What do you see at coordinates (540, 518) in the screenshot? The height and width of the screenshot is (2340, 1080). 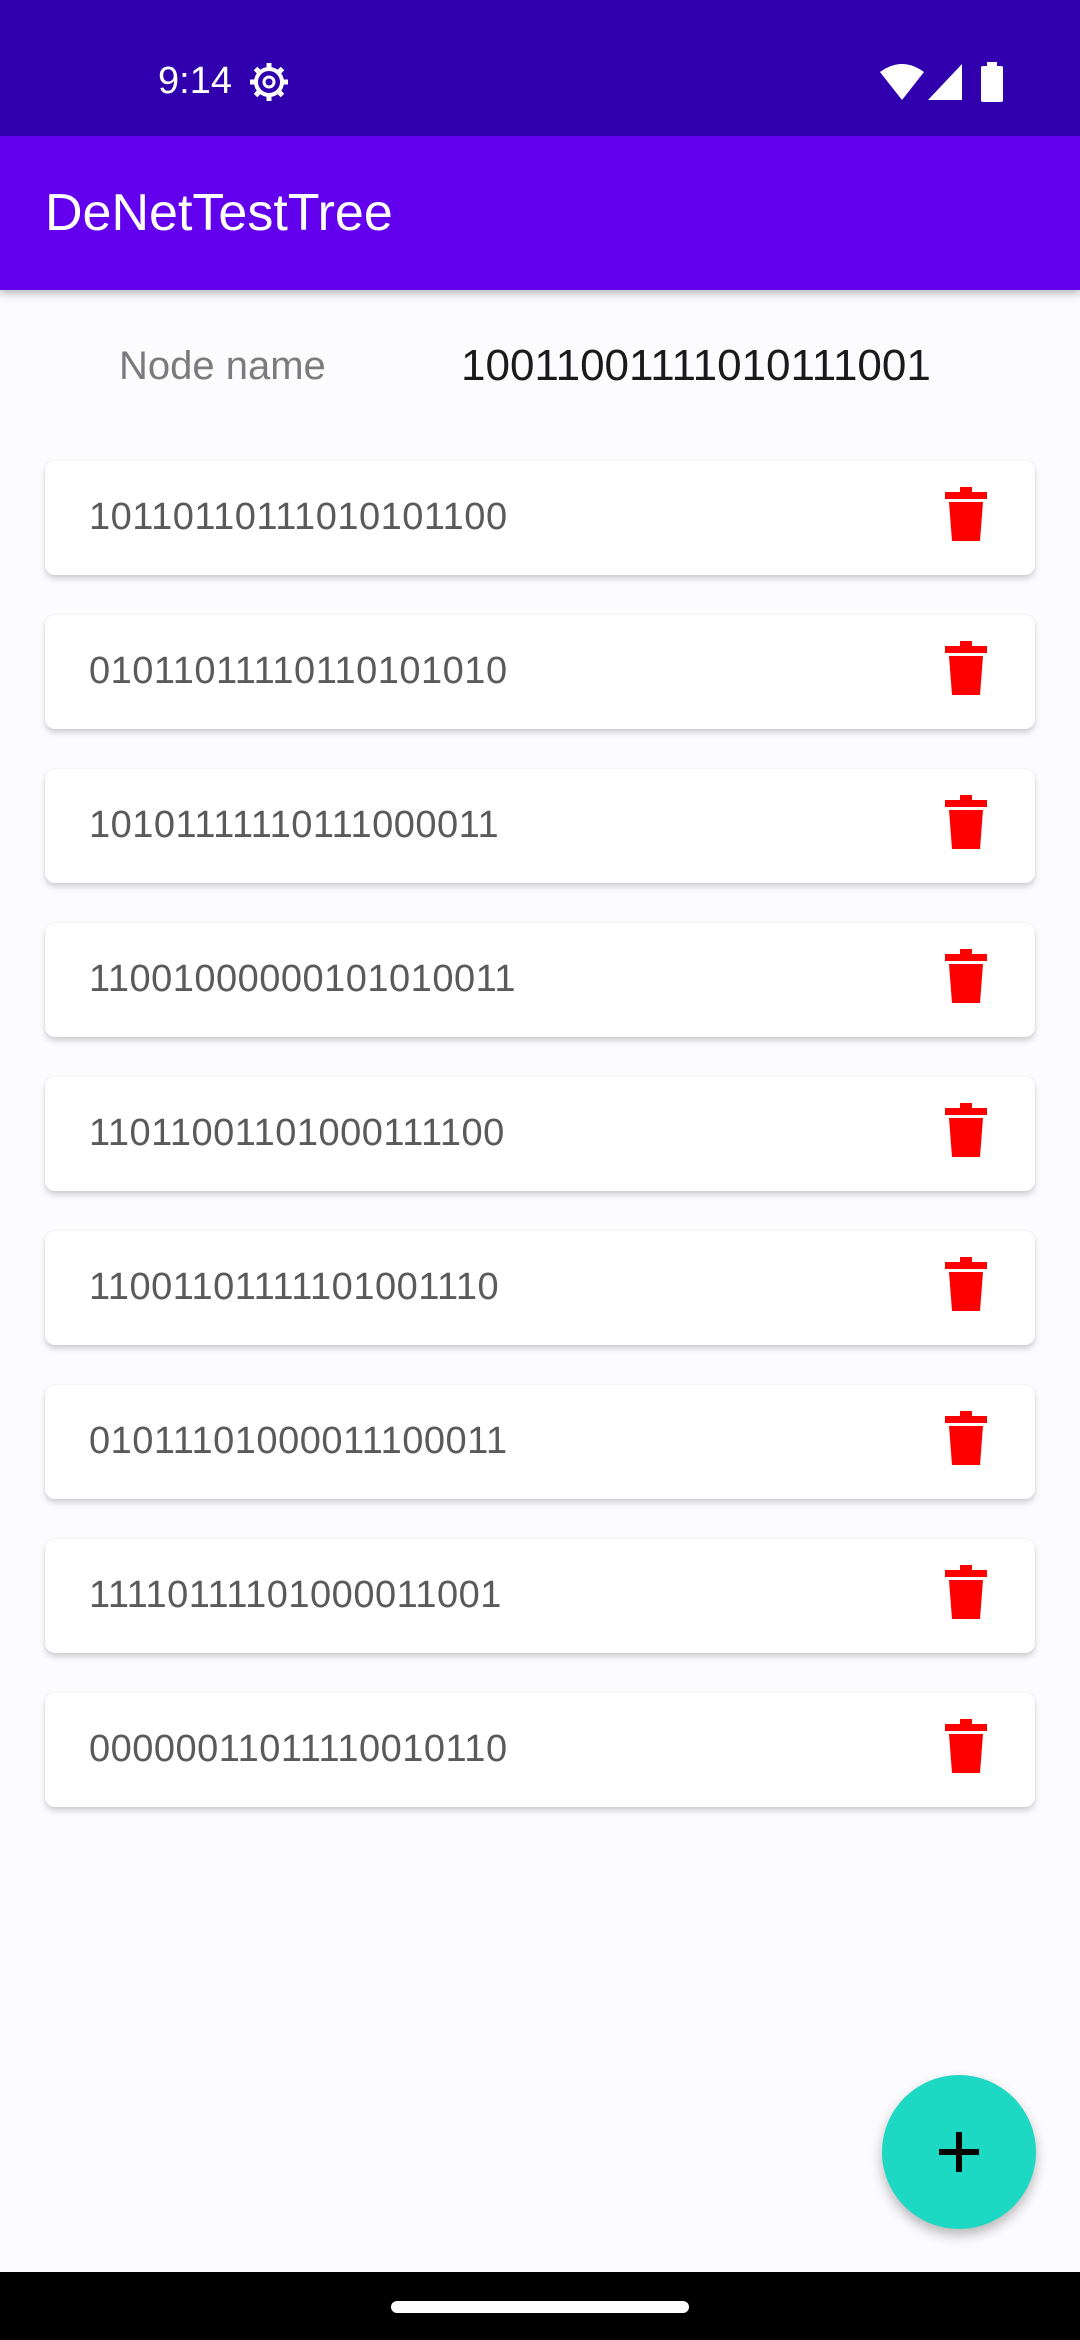 I see `list-item: 10110110111010101100` at bounding box center [540, 518].